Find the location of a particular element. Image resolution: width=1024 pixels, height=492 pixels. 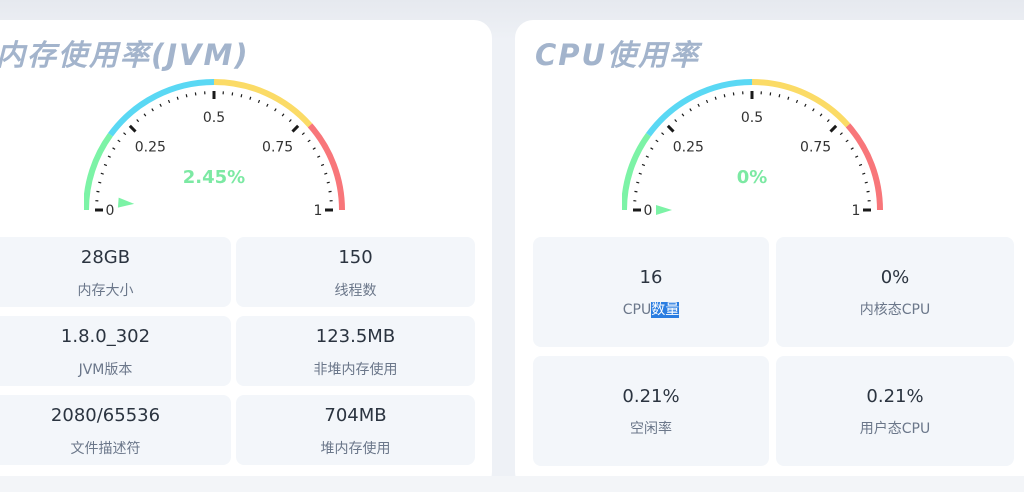

jvm-gauge-tick-label: 1 is located at coordinates (318, 211).